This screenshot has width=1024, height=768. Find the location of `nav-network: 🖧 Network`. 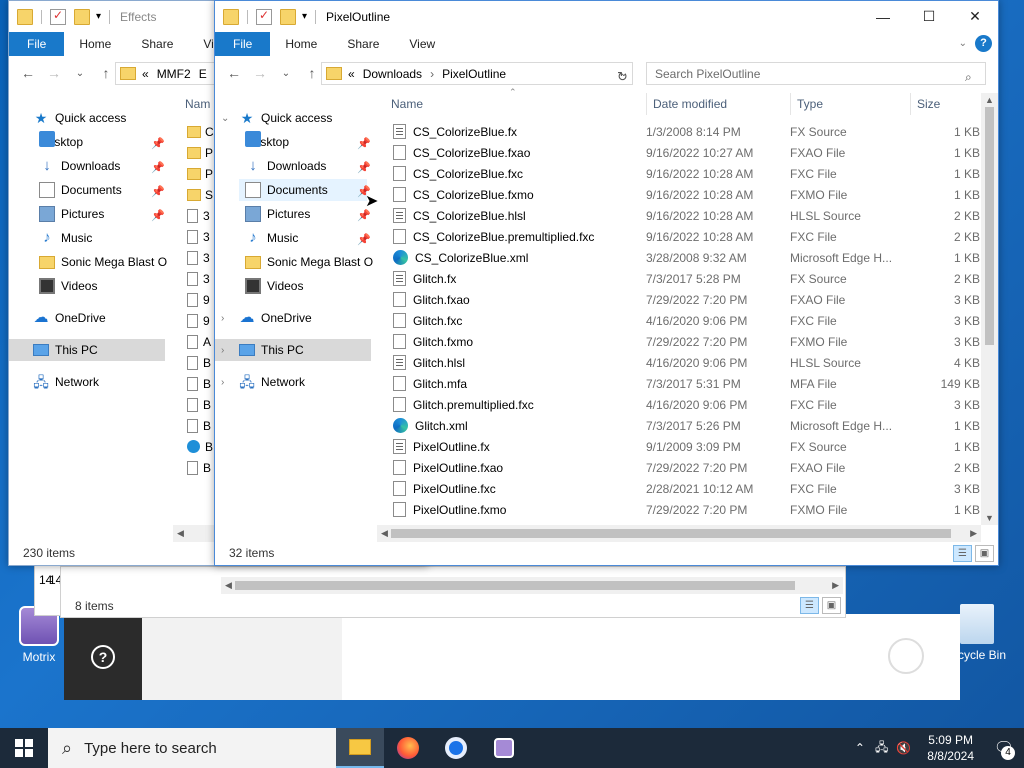

nav-network: 🖧 Network is located at coordinates (66, 382).